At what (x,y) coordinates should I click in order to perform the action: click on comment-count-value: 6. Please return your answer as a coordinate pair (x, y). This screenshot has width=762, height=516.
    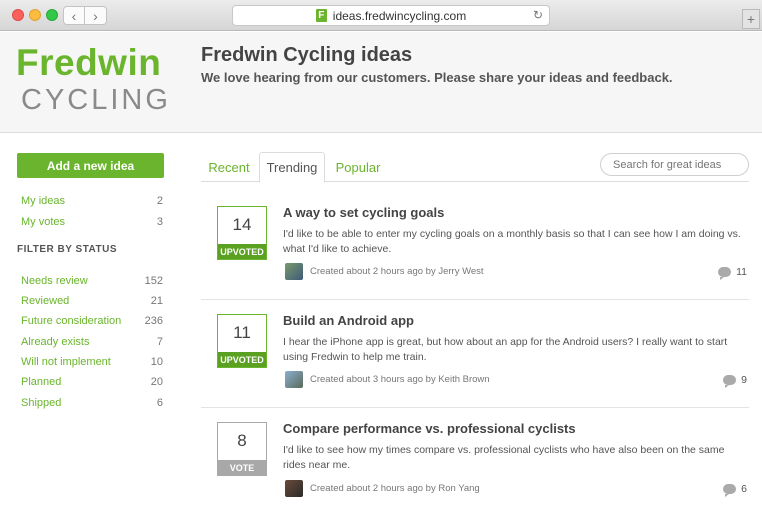
    Looking at the image, I should click on (744, 489).